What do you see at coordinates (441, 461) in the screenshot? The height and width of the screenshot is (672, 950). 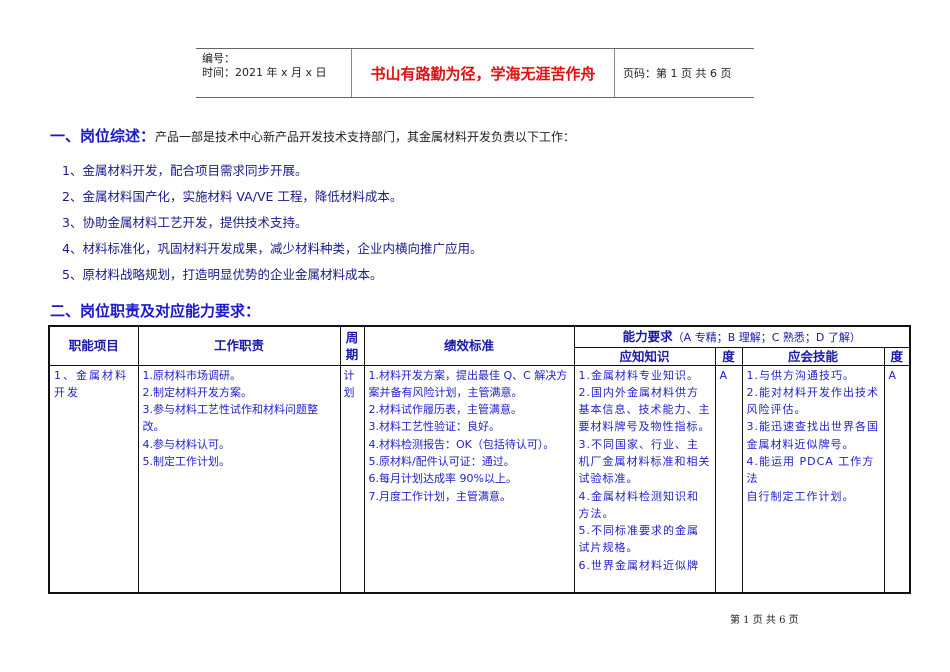 I see `standard-item: 5.原材料/配件认可证：通过。` at bounding box center [441, 461].